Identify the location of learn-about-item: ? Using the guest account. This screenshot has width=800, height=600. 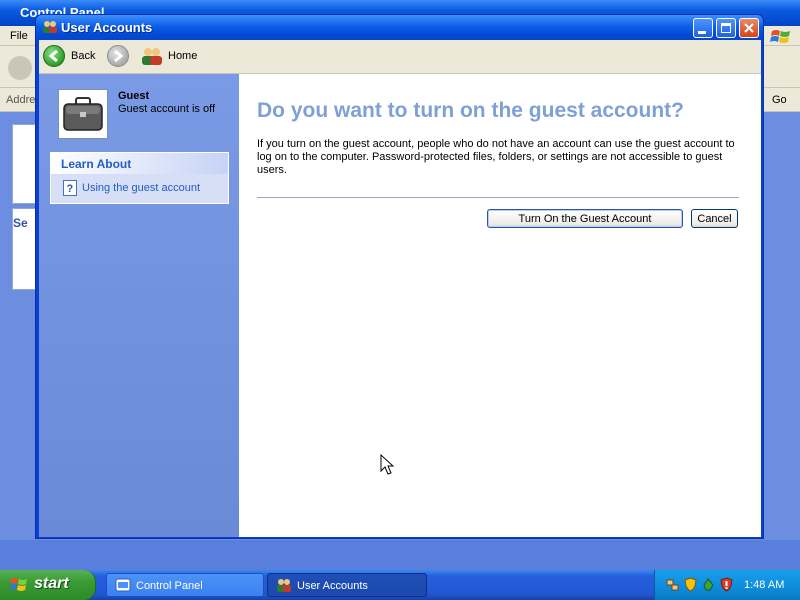
(139, 189).